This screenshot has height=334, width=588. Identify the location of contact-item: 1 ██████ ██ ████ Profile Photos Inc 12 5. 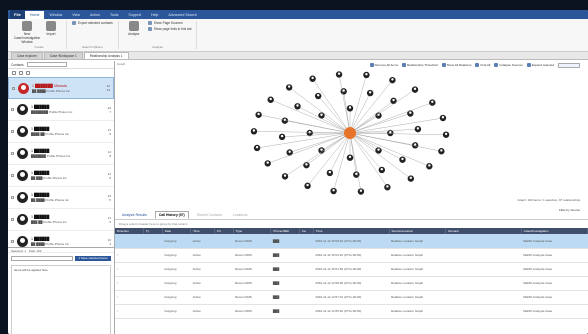
(61, 198).